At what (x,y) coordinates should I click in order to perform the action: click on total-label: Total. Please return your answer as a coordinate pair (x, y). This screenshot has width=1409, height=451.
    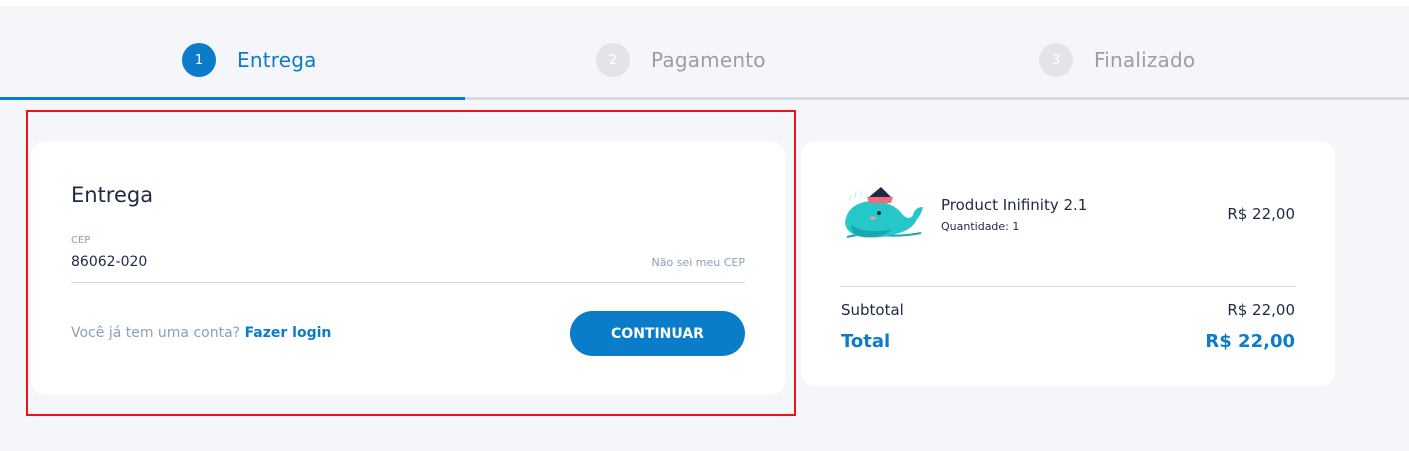
    Looking at the image, I should click on (866, 341).